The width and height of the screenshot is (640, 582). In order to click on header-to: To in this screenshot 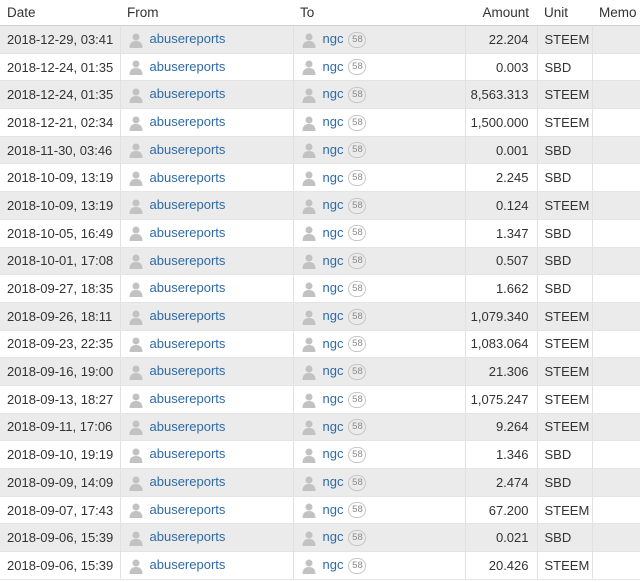, I will do `click(379, 13)`.